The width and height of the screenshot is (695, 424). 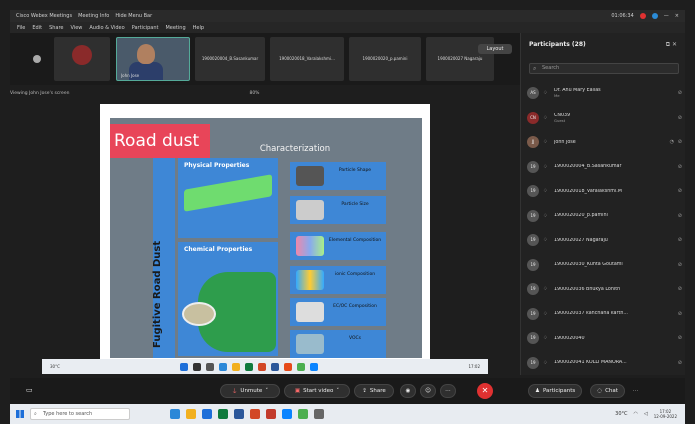 What do you see at coordinates (191, 414) in the screenshot?
I see `folder-icon` at bounding box center [191, 414].